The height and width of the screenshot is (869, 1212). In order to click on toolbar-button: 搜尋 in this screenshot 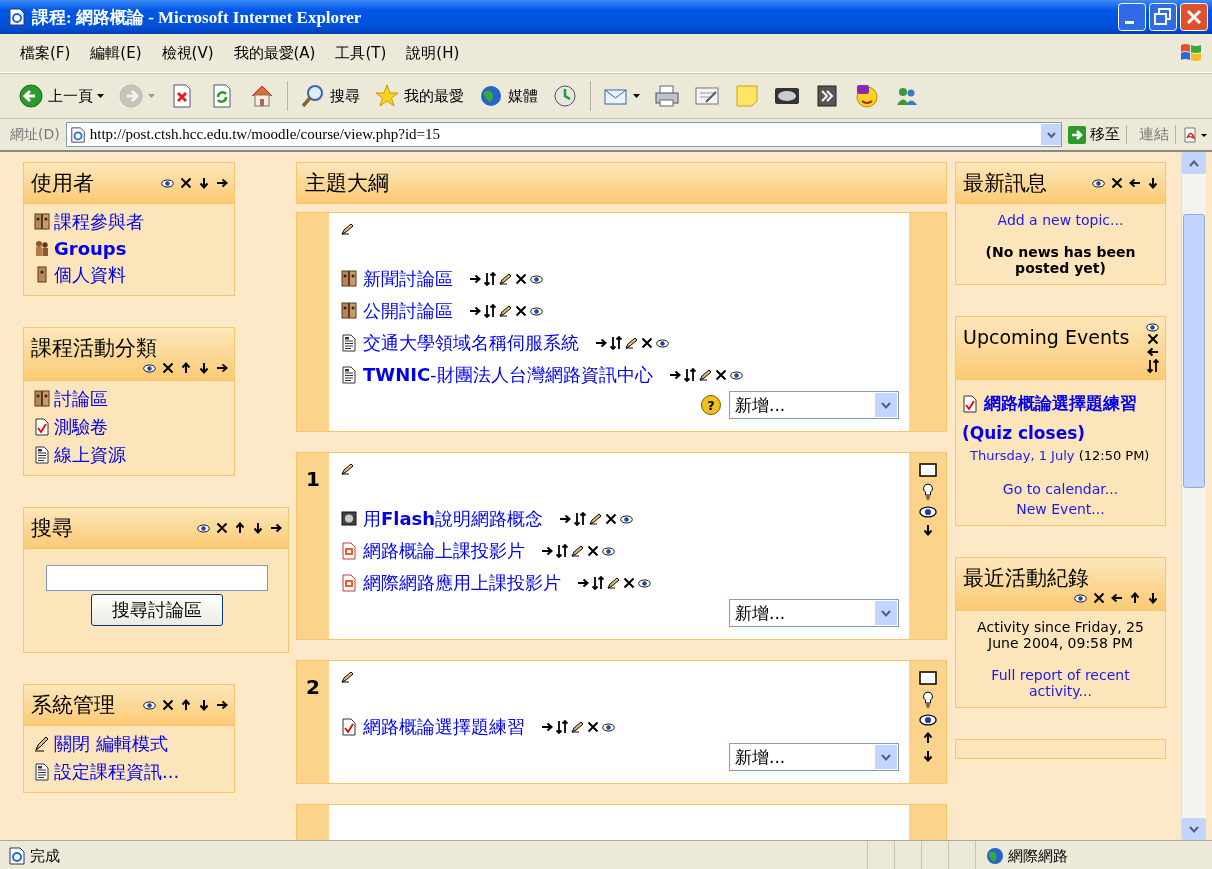, I will do `click(330, 96)`.